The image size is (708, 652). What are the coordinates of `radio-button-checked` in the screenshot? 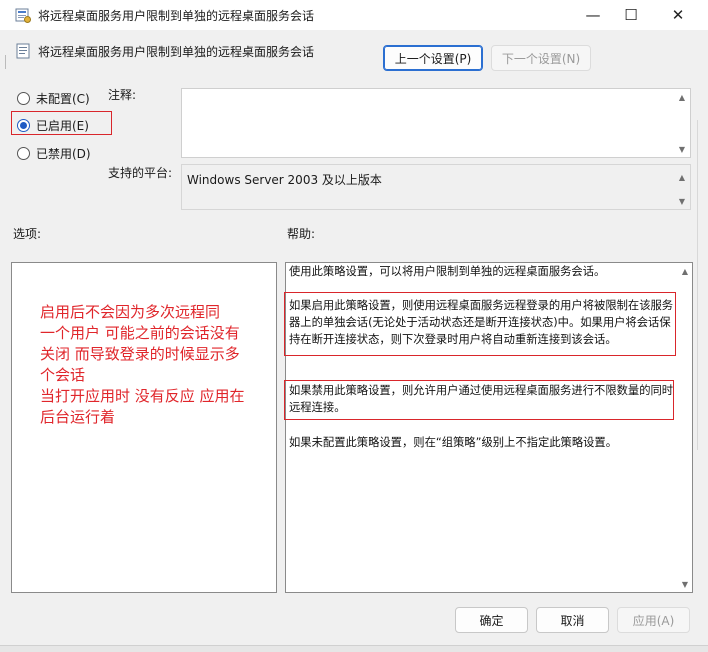 It's located at (23, 125).